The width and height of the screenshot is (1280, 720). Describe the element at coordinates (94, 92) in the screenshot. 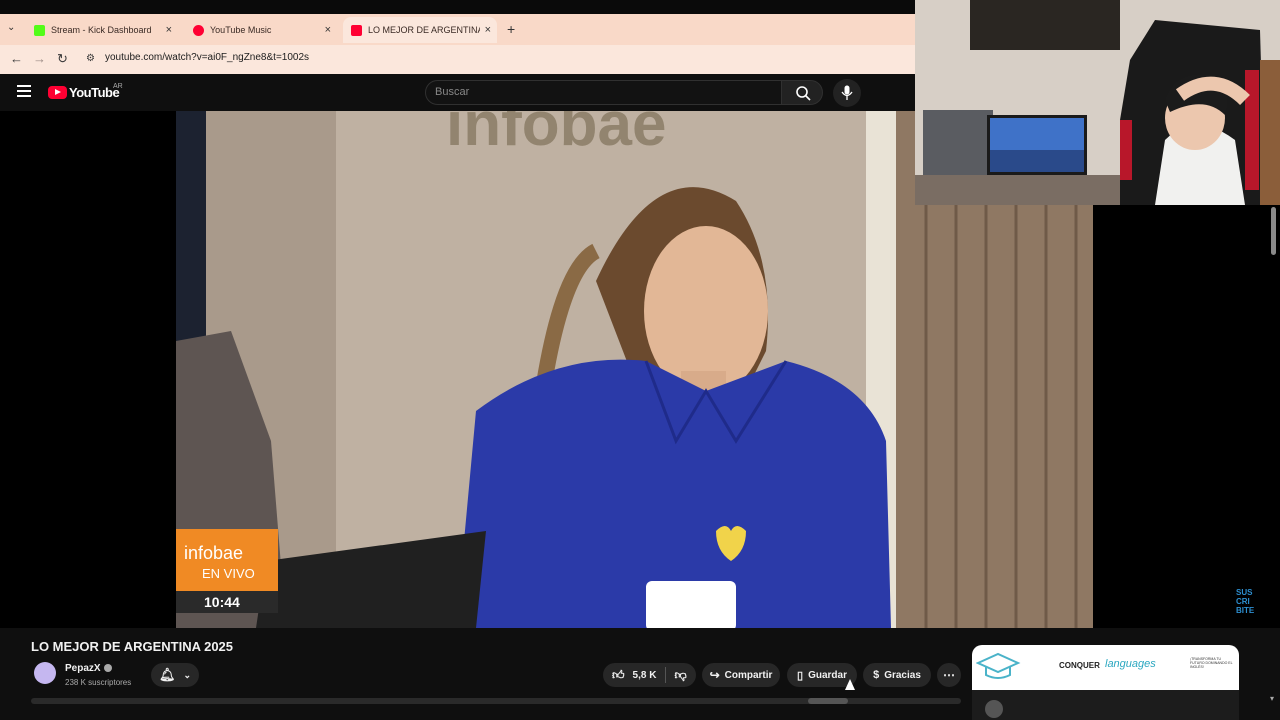

I see `youtube-logo-text: YouTube` at that location.